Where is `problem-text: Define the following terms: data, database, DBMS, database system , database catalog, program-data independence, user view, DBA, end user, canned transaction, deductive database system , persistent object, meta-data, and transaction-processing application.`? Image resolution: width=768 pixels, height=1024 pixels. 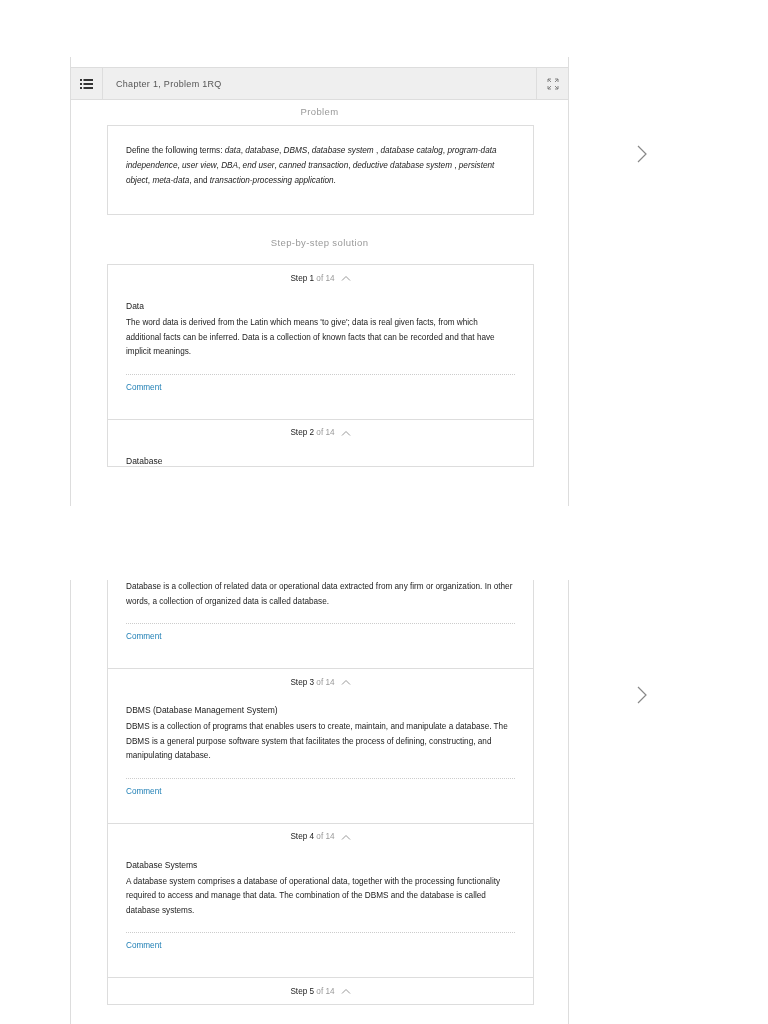 problem-text: Define the following terms: data, database, DBMS, database system , database catalog, program-data independence, user view, DBA, end user, canned transaction, deductive database system , persistent object, meta-data, and transaction-processing application. is located at coordinates (320, 170).